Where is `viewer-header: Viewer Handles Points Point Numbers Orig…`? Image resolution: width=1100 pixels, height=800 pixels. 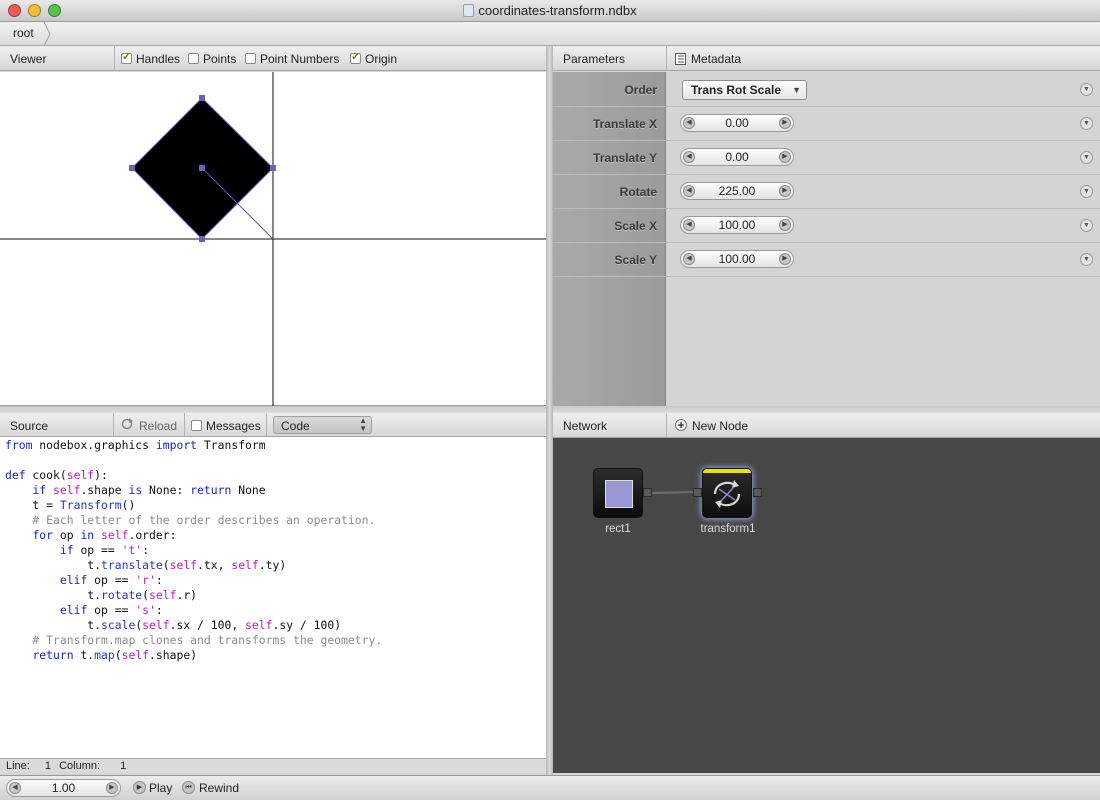 viewer-header: Viewer Handles Points Point Numbers Orig… is located at coordinates (273, 58).